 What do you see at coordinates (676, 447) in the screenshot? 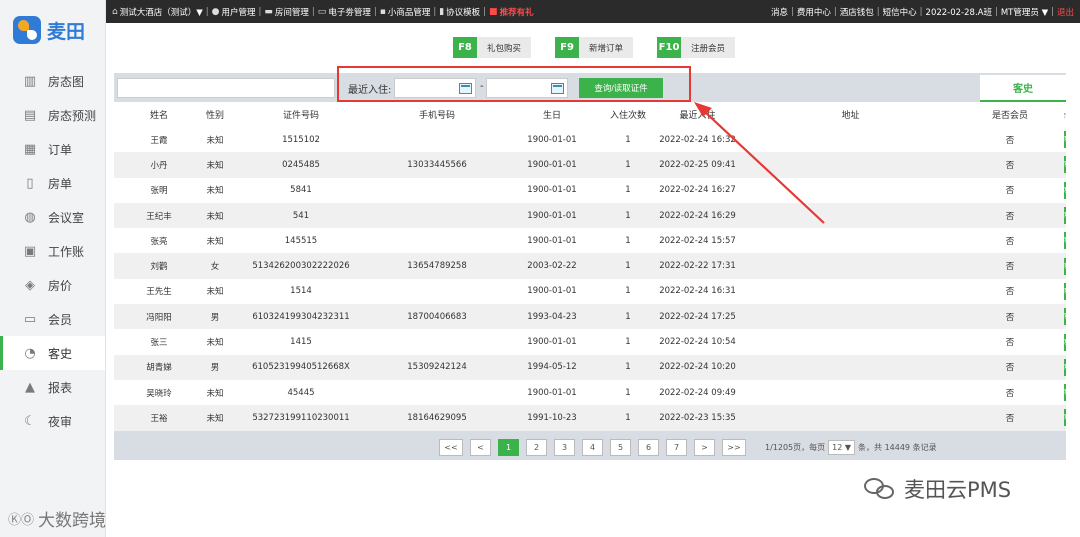
I see `page-button-7: 7` at bounding box center [676, 447].